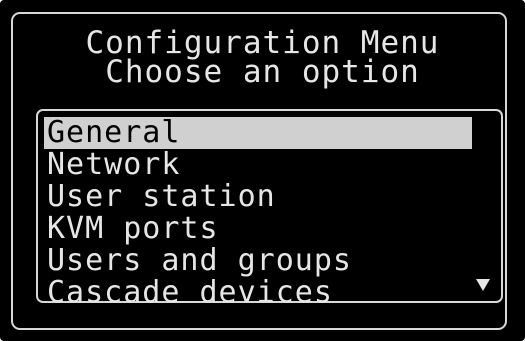 This screenshot has height=341, width=525. I want to click on triangle-down-icon, so click(483, 285).